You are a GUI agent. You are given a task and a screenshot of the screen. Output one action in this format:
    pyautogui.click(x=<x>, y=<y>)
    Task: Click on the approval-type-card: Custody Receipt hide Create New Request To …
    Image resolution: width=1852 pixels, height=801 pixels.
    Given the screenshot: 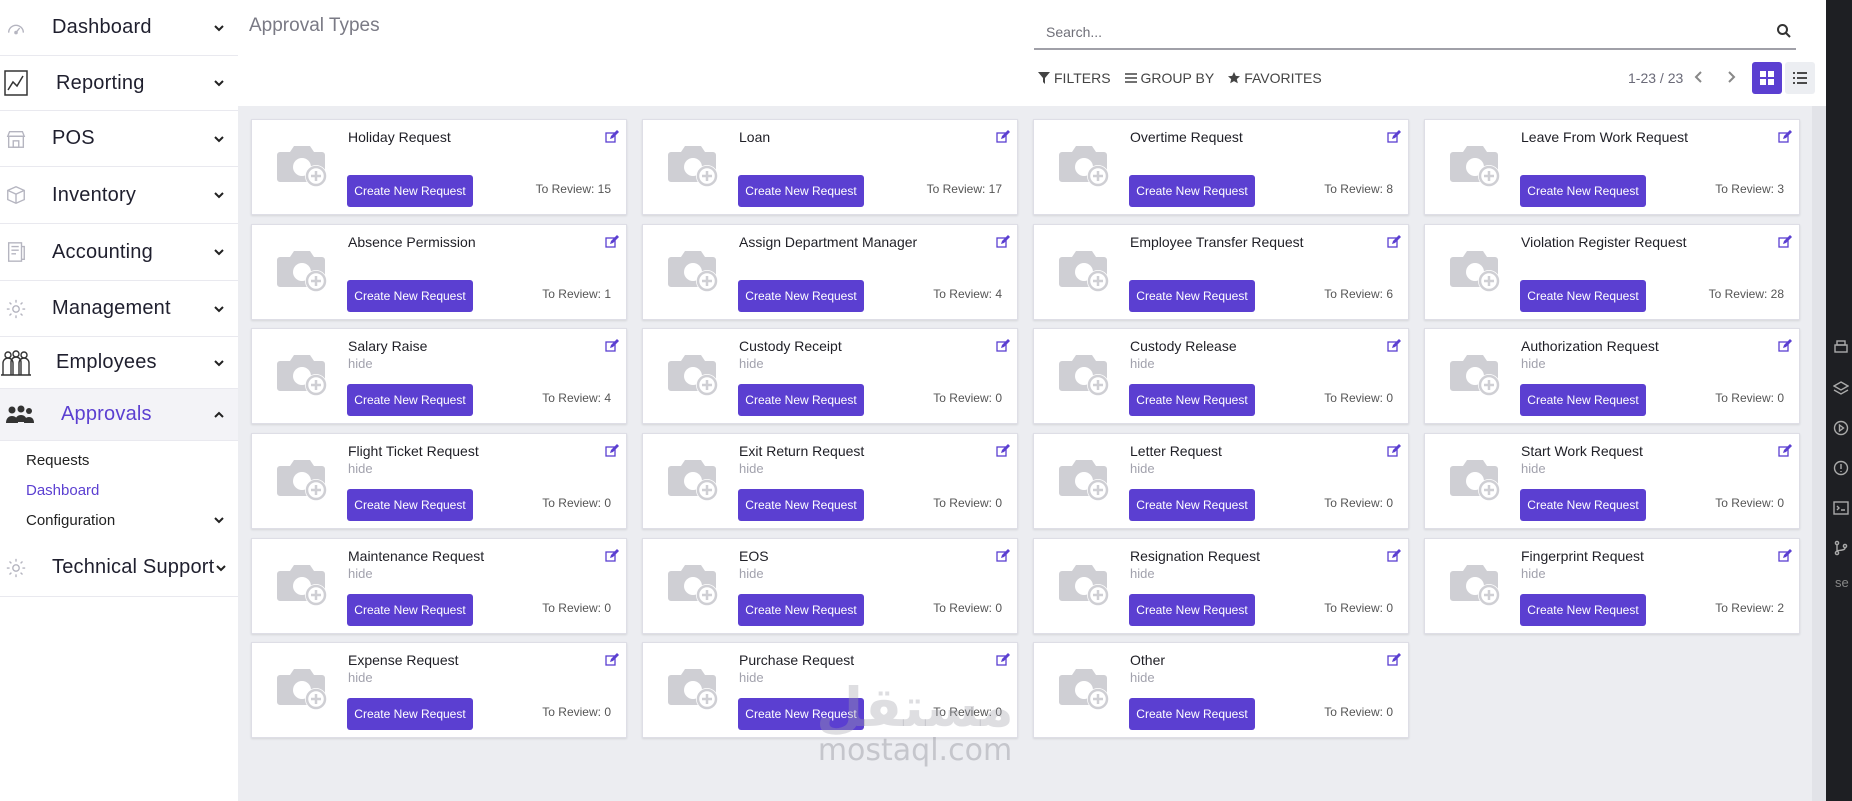 What is the action you would take?
    pyautogui.click(x=830, y=376)
    